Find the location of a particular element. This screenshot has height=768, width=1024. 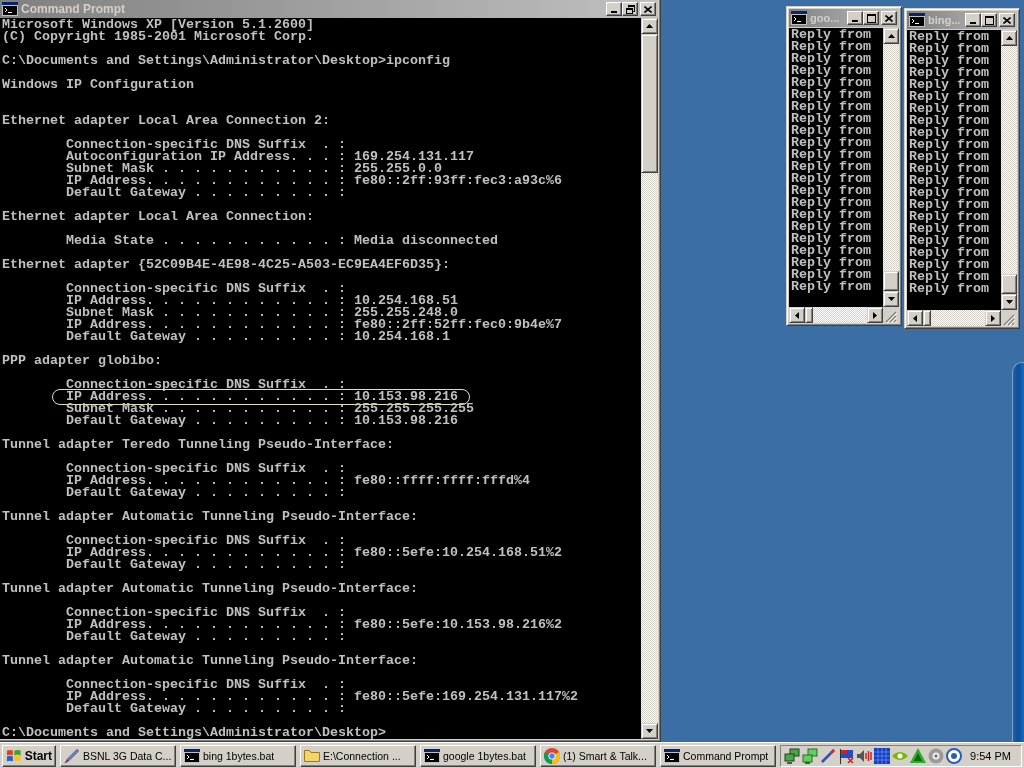

adapter-heading: Tunnel adapter Automatic Tunneling Pseudo-Interface: is located at coordinates (210, 517).